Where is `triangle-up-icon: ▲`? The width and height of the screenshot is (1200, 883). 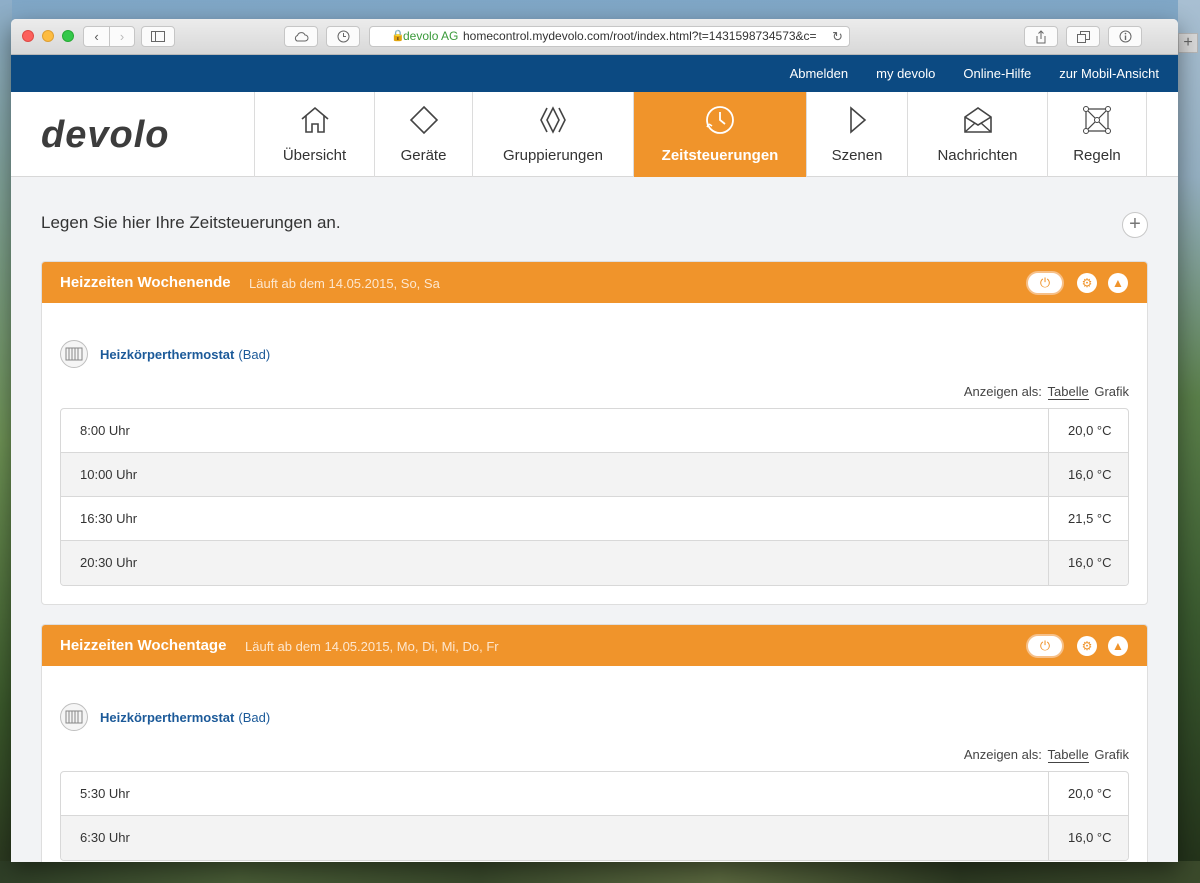
triangle-up-icon: ▲ is located at coordinates (1118, 646).